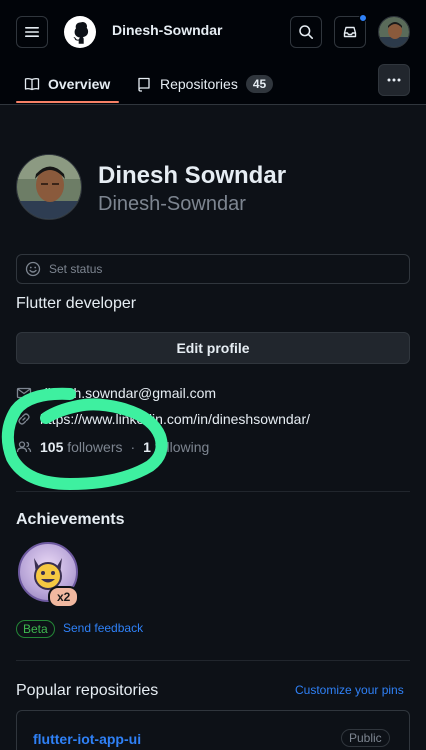  I want to click on menu-button, so click(32, 32).